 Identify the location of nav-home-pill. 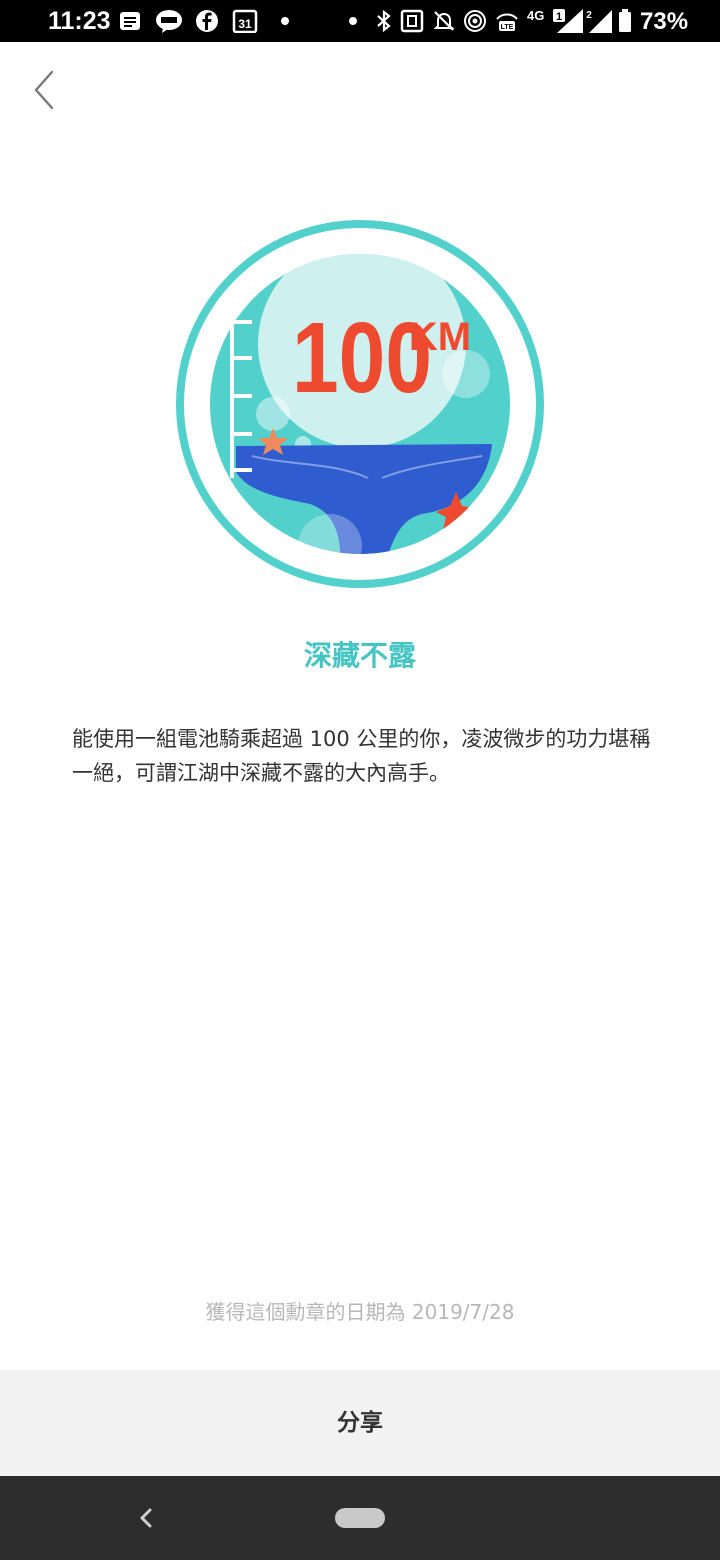
(360, 1518).